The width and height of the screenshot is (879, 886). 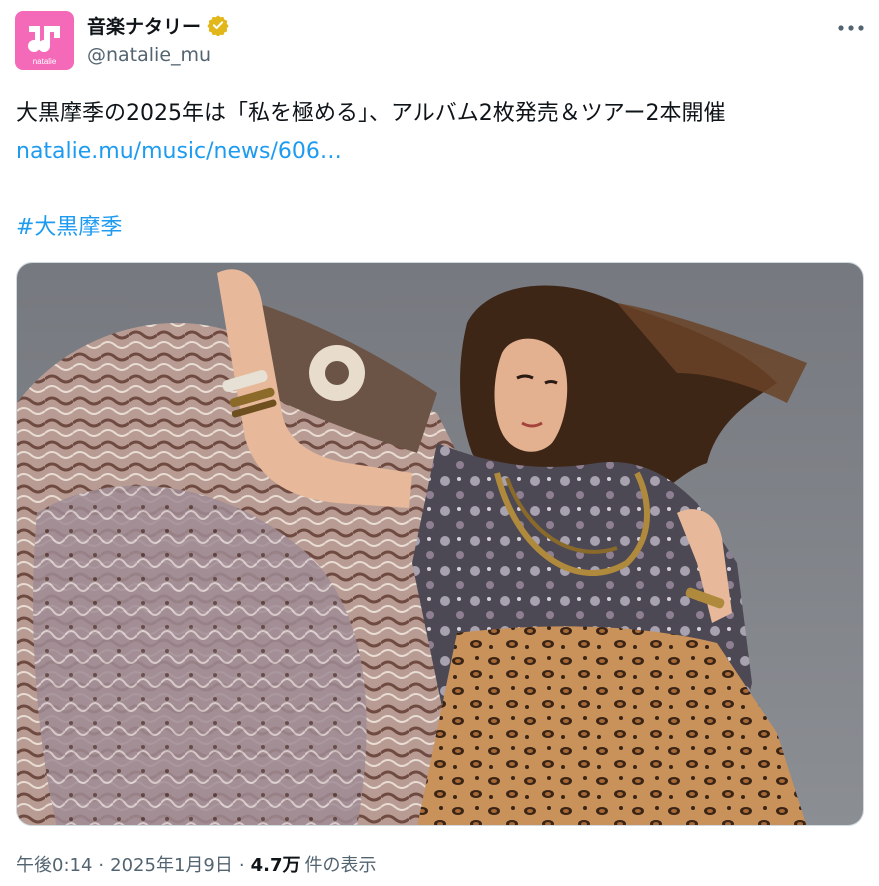 What do you see at coordinates (340, 865) in the screenshot?
I see `views-label: 件の表示` at bounding box center [340, 865].